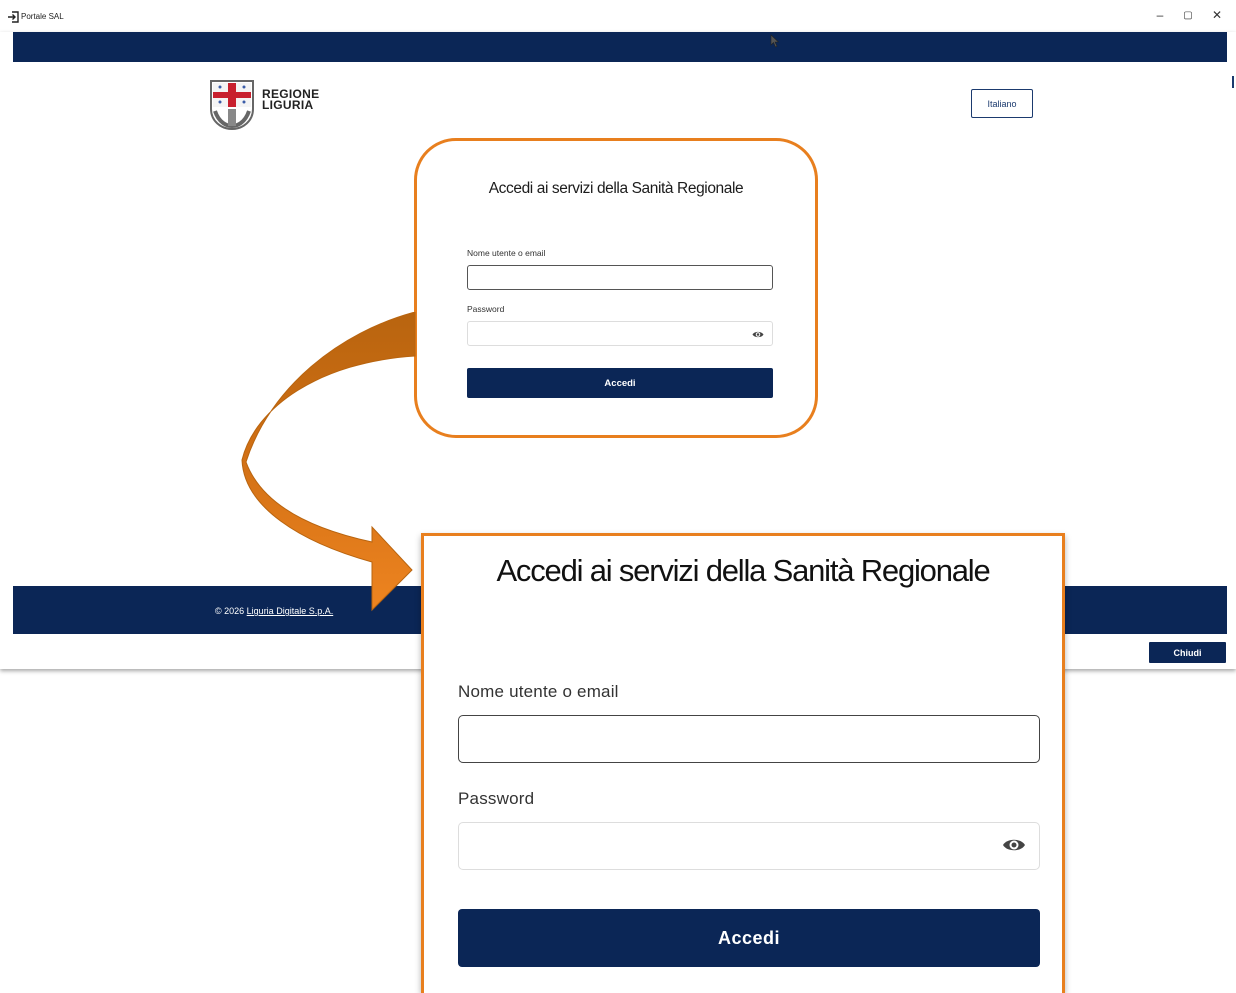 Image resolution: width=1236 pixels, height=993 pixels. I want to click on minimize-button: –, so click(1160, 15).